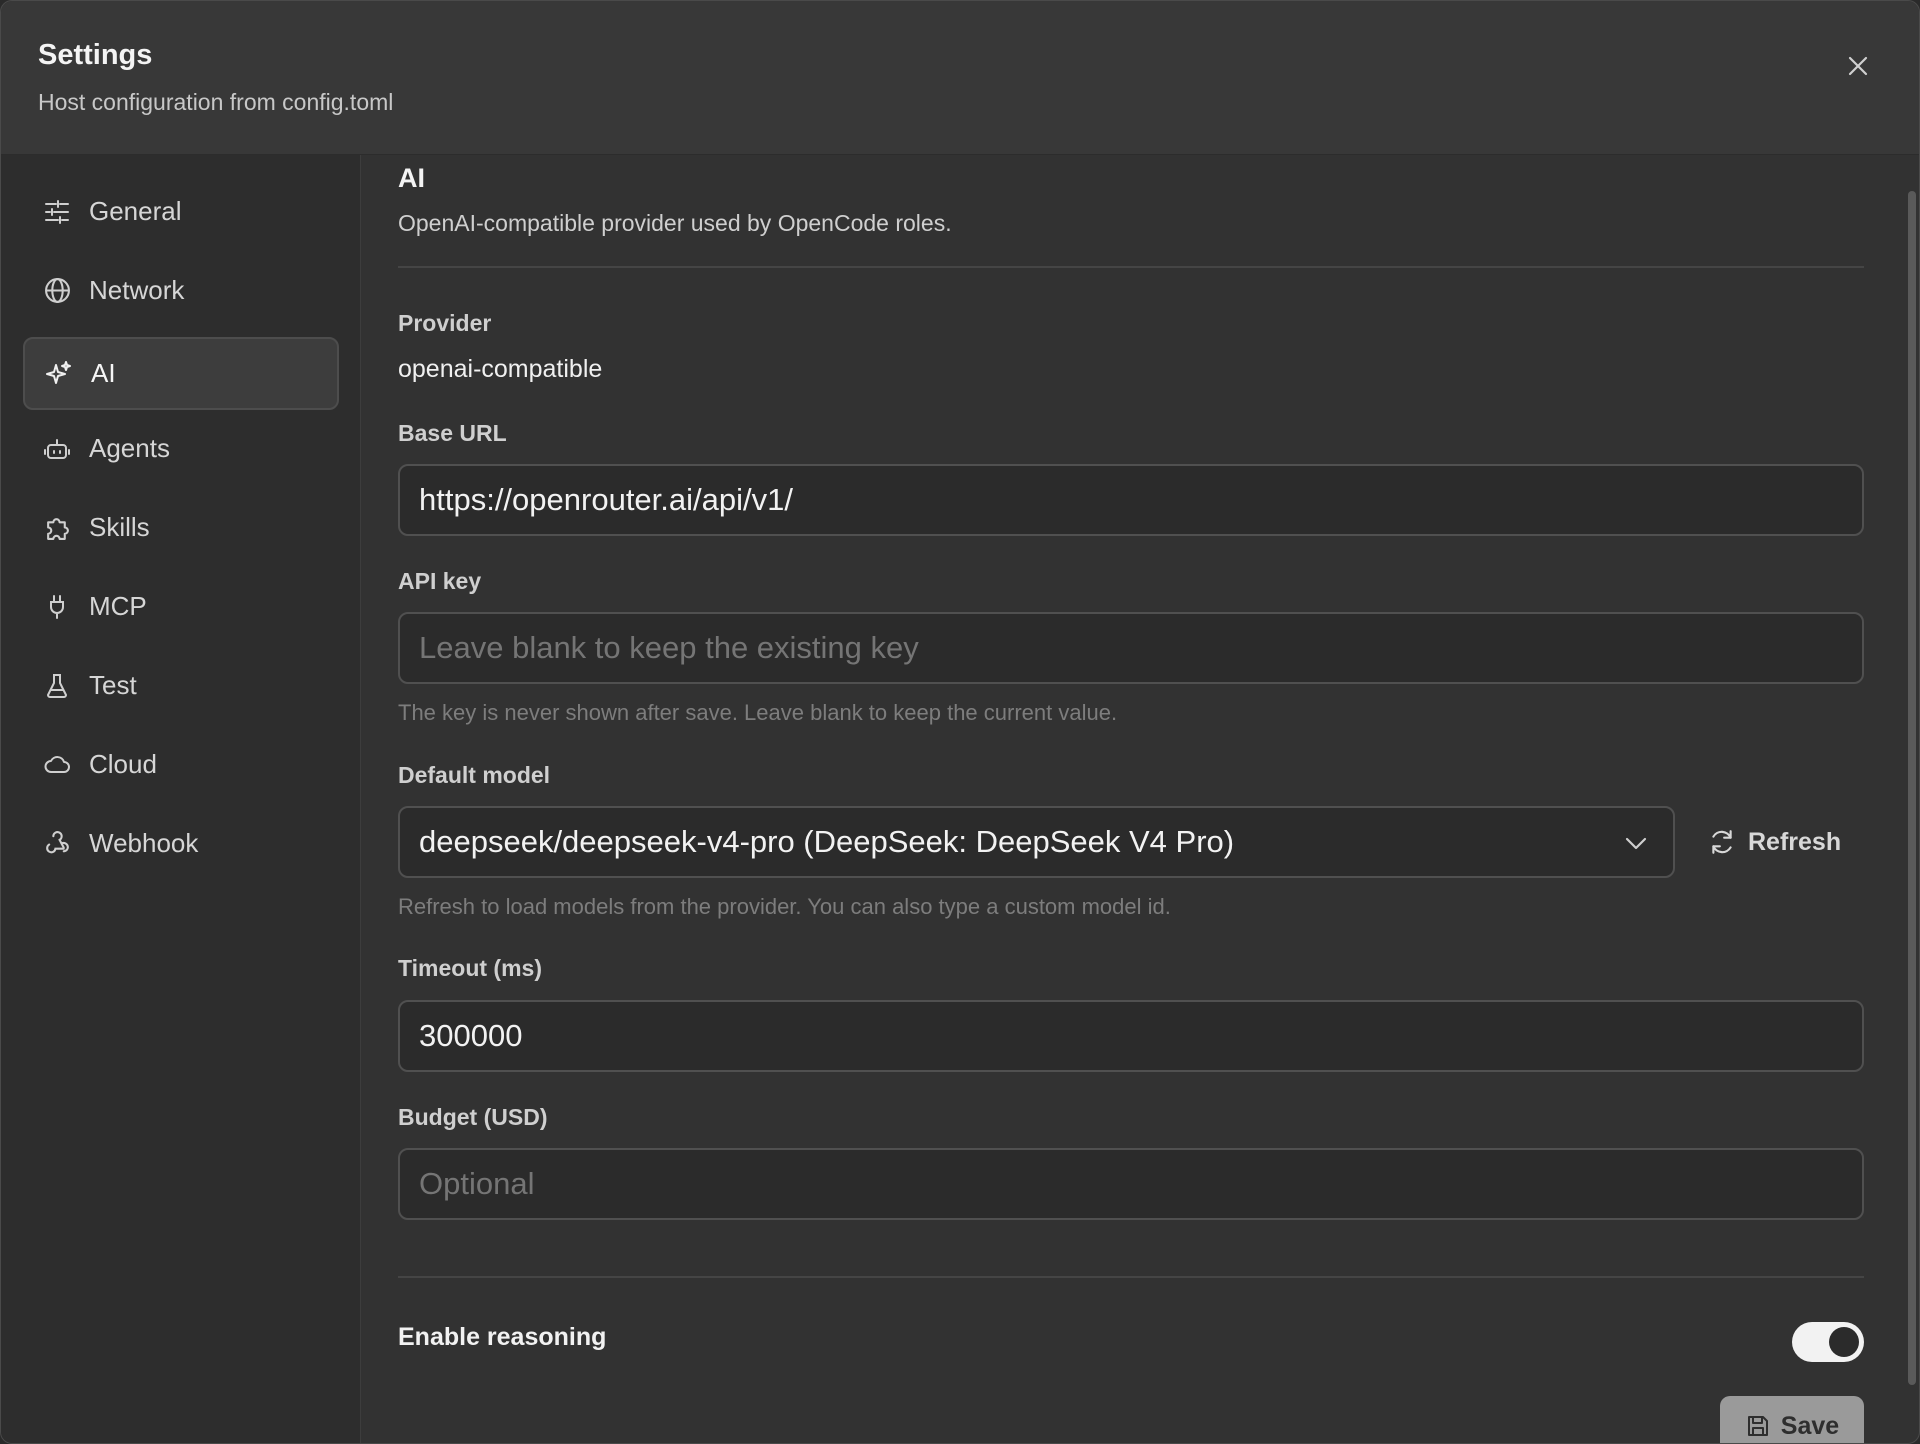 Image resolution: width=1920 pixels, height=1444 pixels. What do you see at coordinates (502, 1337) in the screenshot?
I see `reasoning-label: Enable reasoning` at bounding box center [502, 1337].